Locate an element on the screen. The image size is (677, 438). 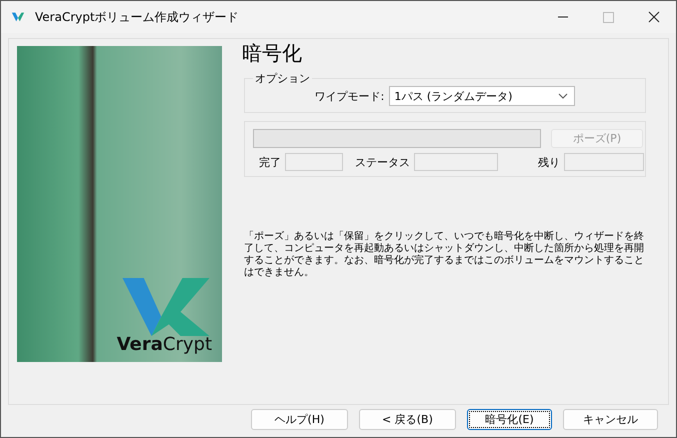
logo-text: VeraCrypt is located at coordinates (164, 344).